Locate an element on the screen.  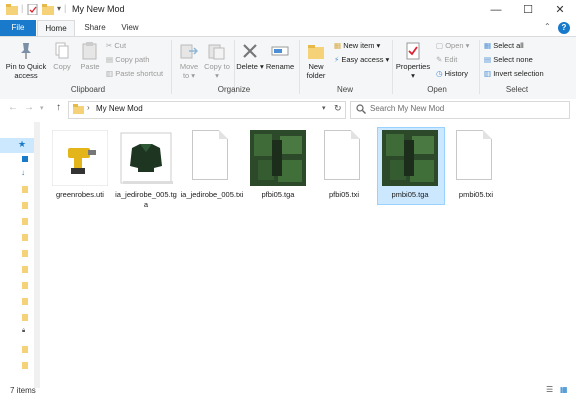
refresh-icon: ↻ is located at coordinates (338, 108).